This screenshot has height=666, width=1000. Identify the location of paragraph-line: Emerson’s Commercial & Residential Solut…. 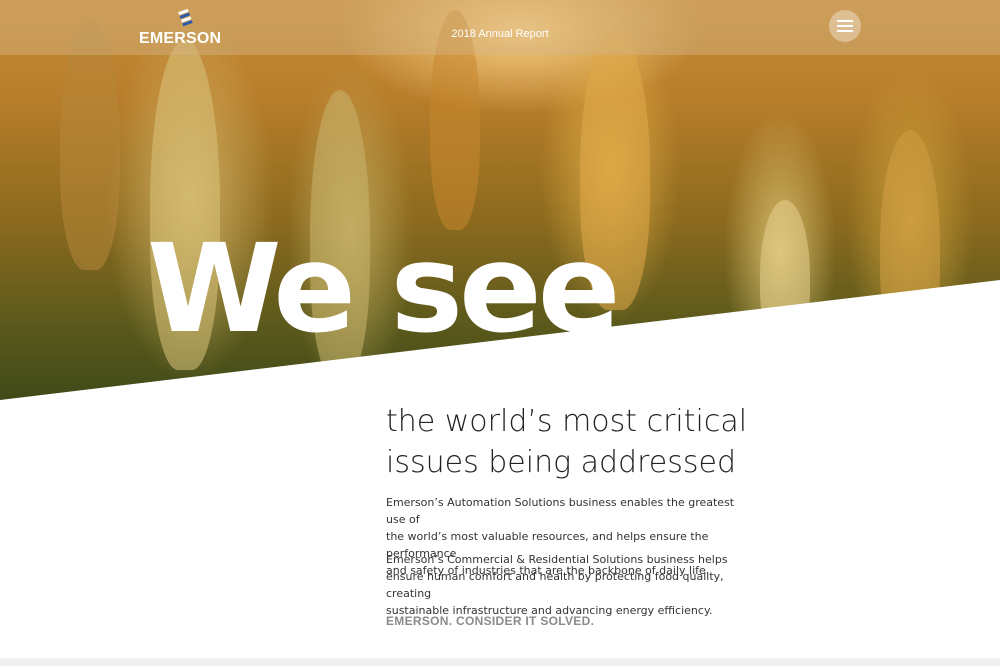
(557, 559).